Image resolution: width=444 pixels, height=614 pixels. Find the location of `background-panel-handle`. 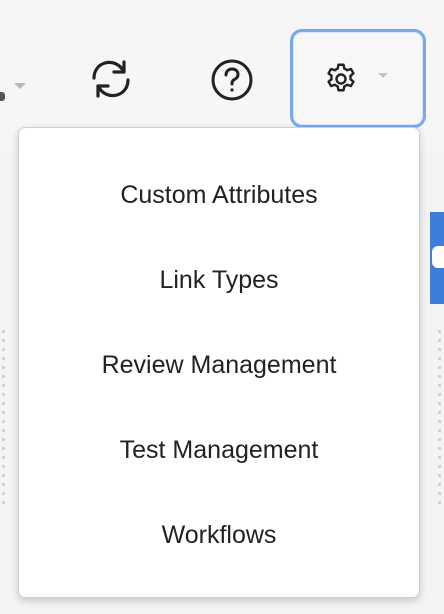

background-panel-handle is located at coordinates (438, 257).